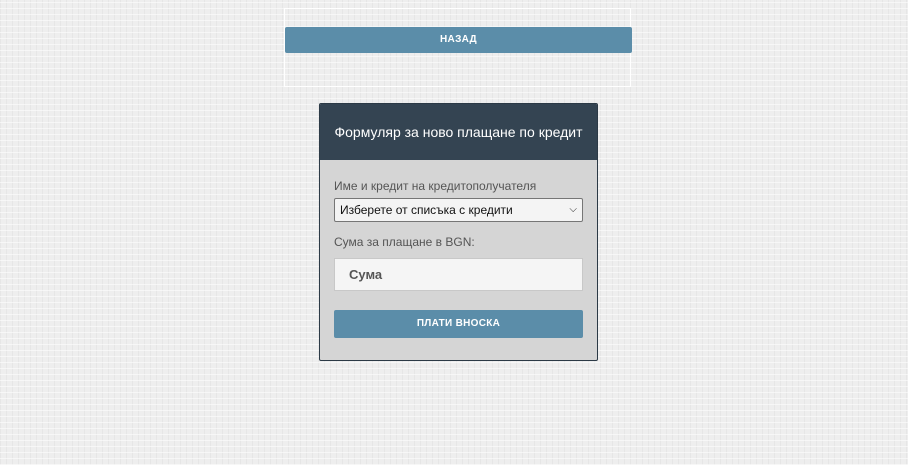  I want to click on amount-label: Сума за плащане в BGN:, so click(404, 242).